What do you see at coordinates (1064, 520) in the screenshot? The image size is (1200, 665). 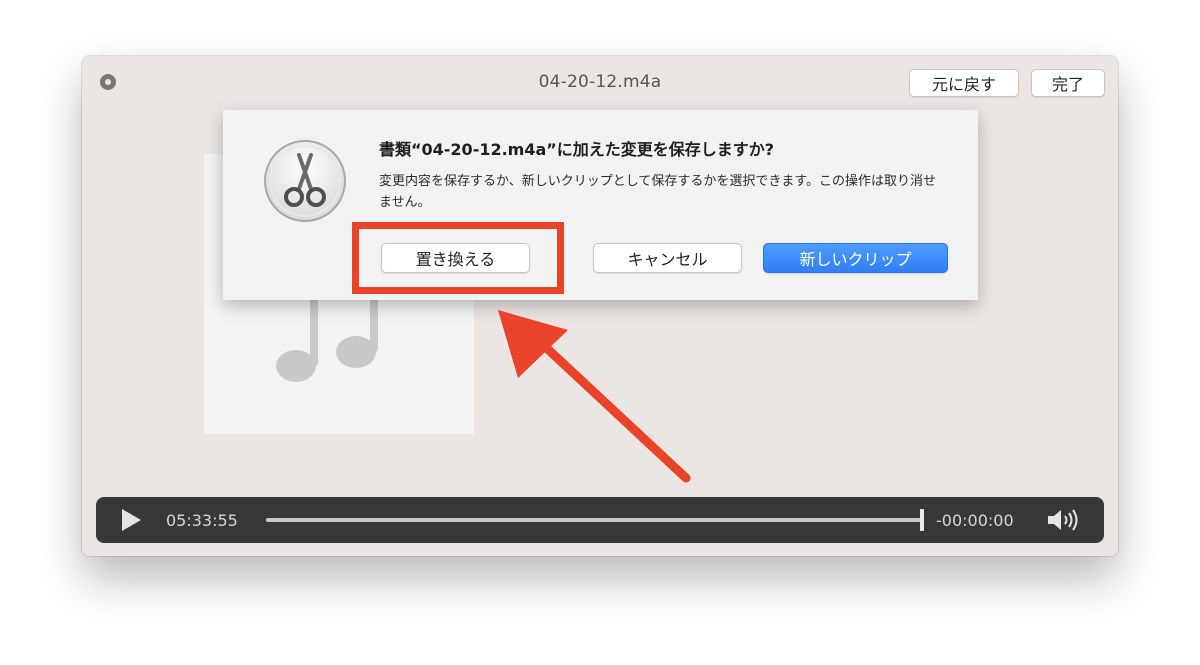 I see `volume-icon` at bounding box center [1064, 520].